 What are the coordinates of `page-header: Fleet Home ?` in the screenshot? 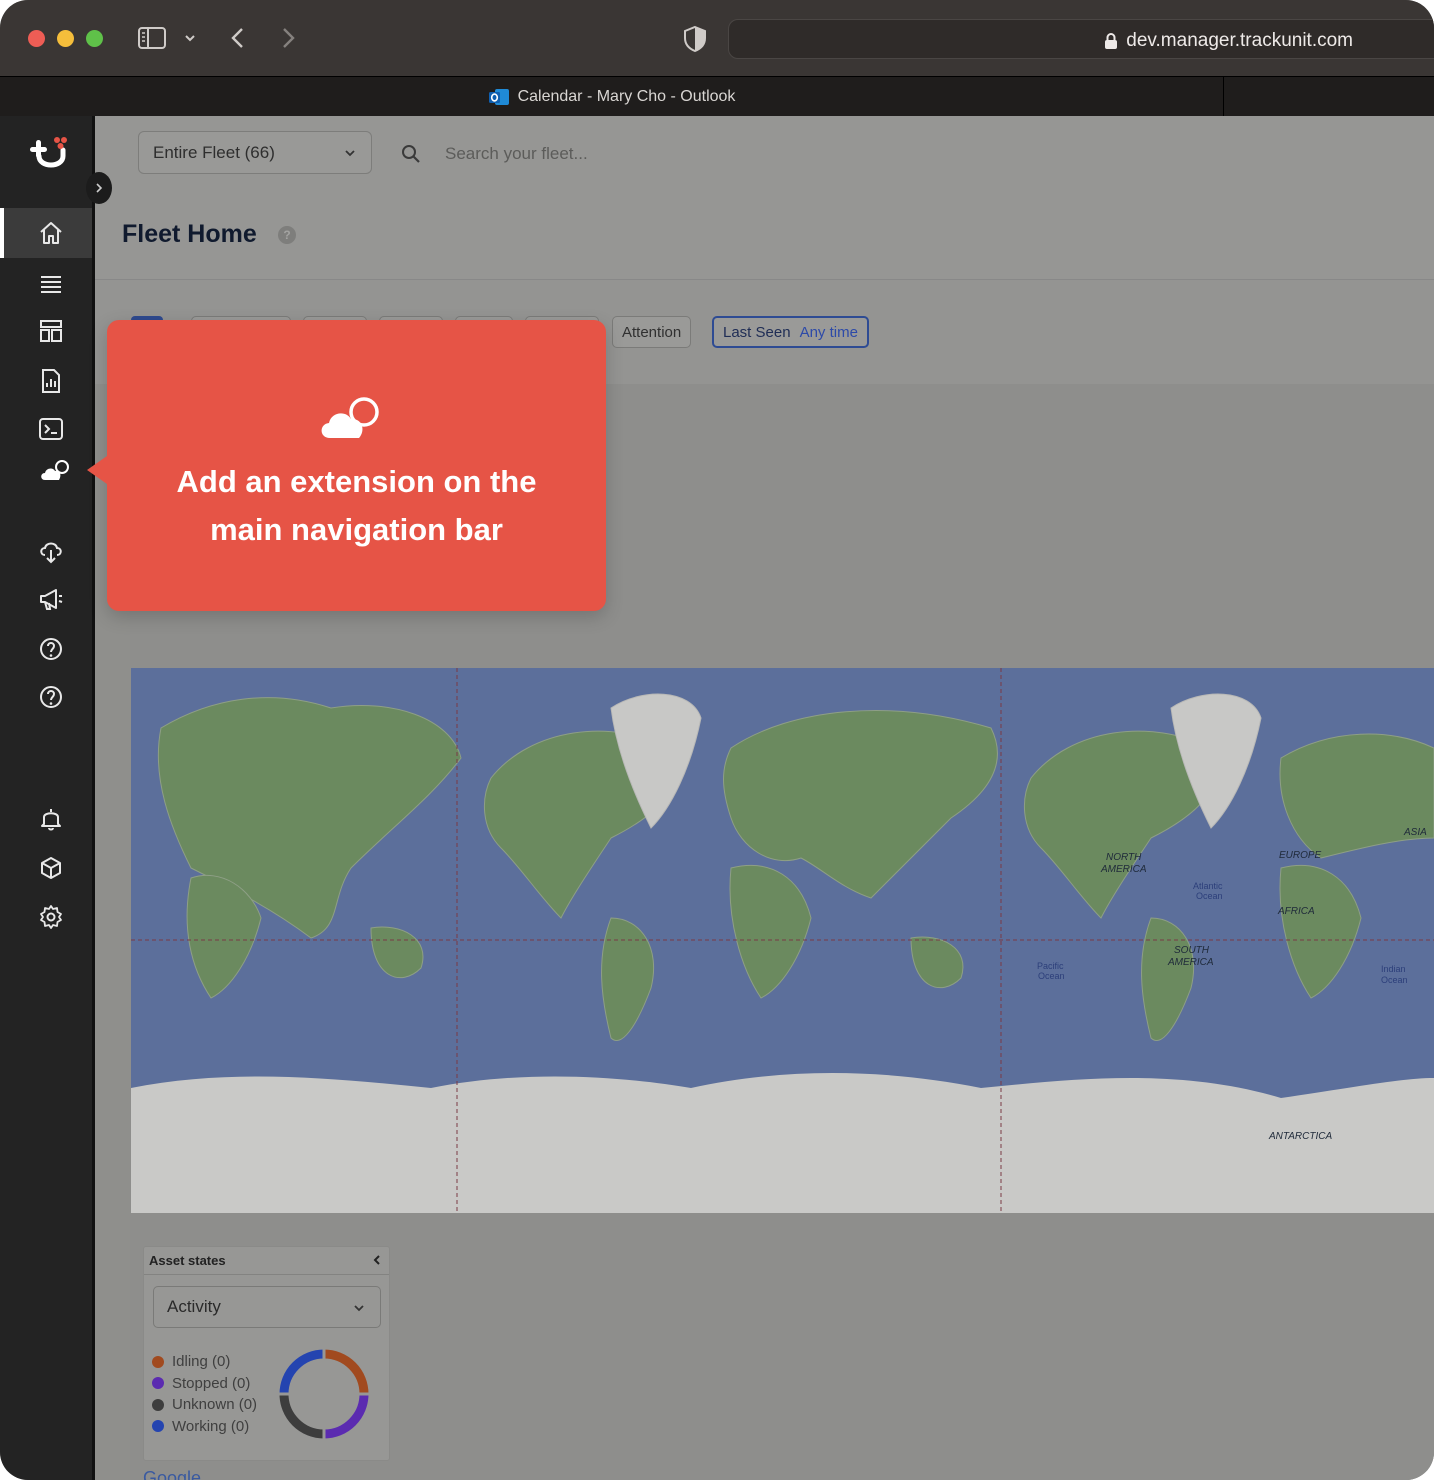 It's located at (764, 237).